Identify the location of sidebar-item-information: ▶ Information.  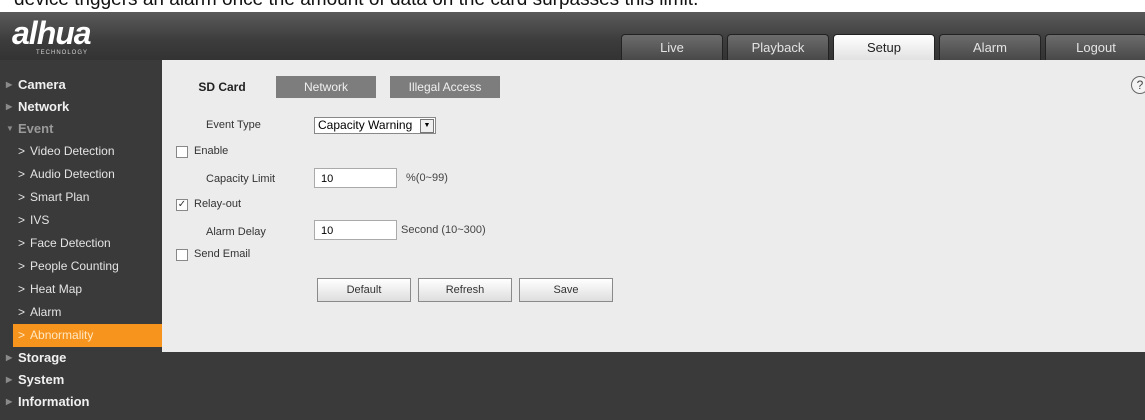
(81, 402).